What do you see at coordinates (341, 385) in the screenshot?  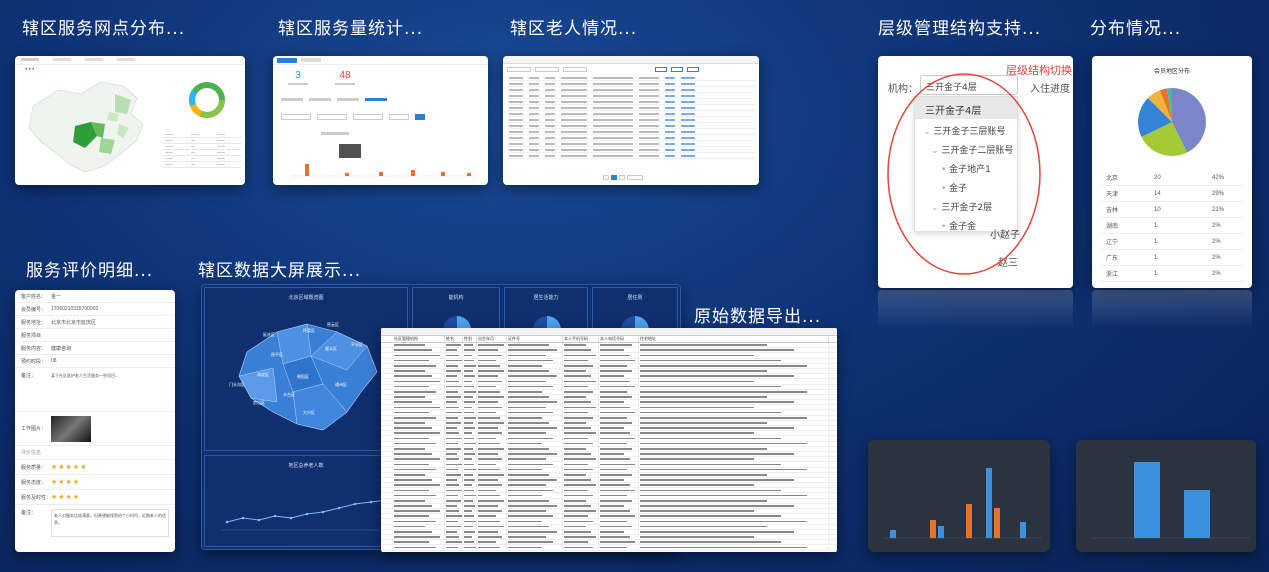 I see `district-label: 通州区` at bounding box center [341, 385].